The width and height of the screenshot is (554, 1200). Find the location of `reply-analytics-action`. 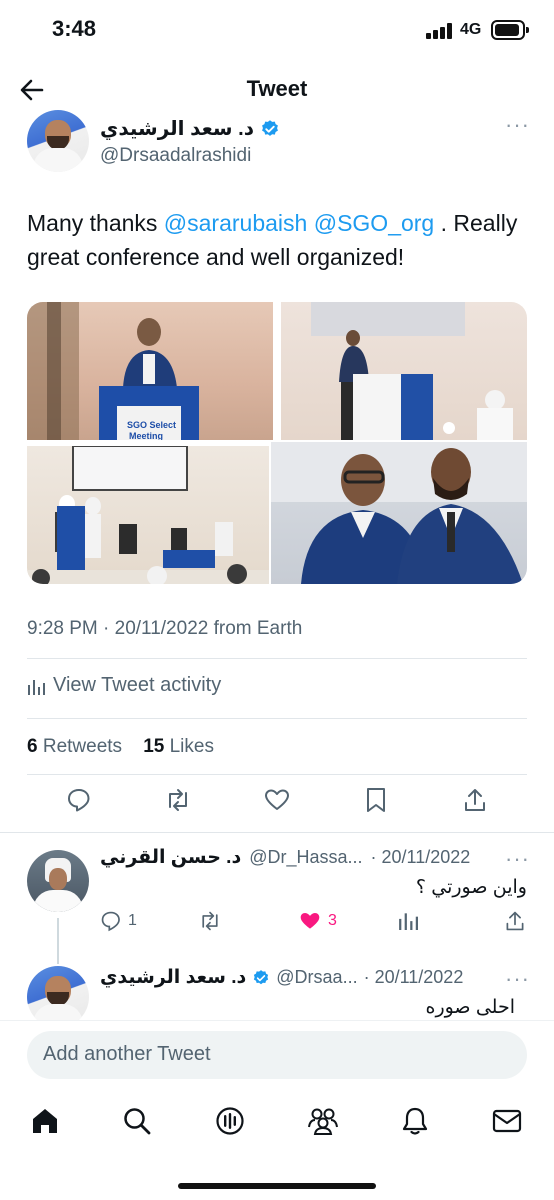

reply-analytics-action is located at coordinates (408, 920).